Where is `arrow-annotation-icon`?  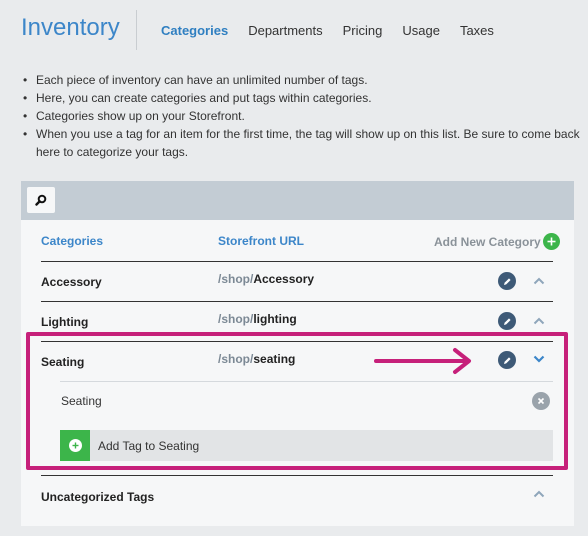 arrow-annotation-icon is located at coordinates (422, 361).